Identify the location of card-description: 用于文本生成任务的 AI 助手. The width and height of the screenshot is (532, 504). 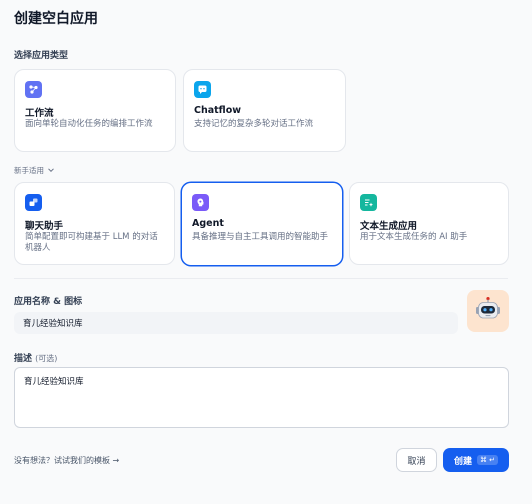
(414, 237).